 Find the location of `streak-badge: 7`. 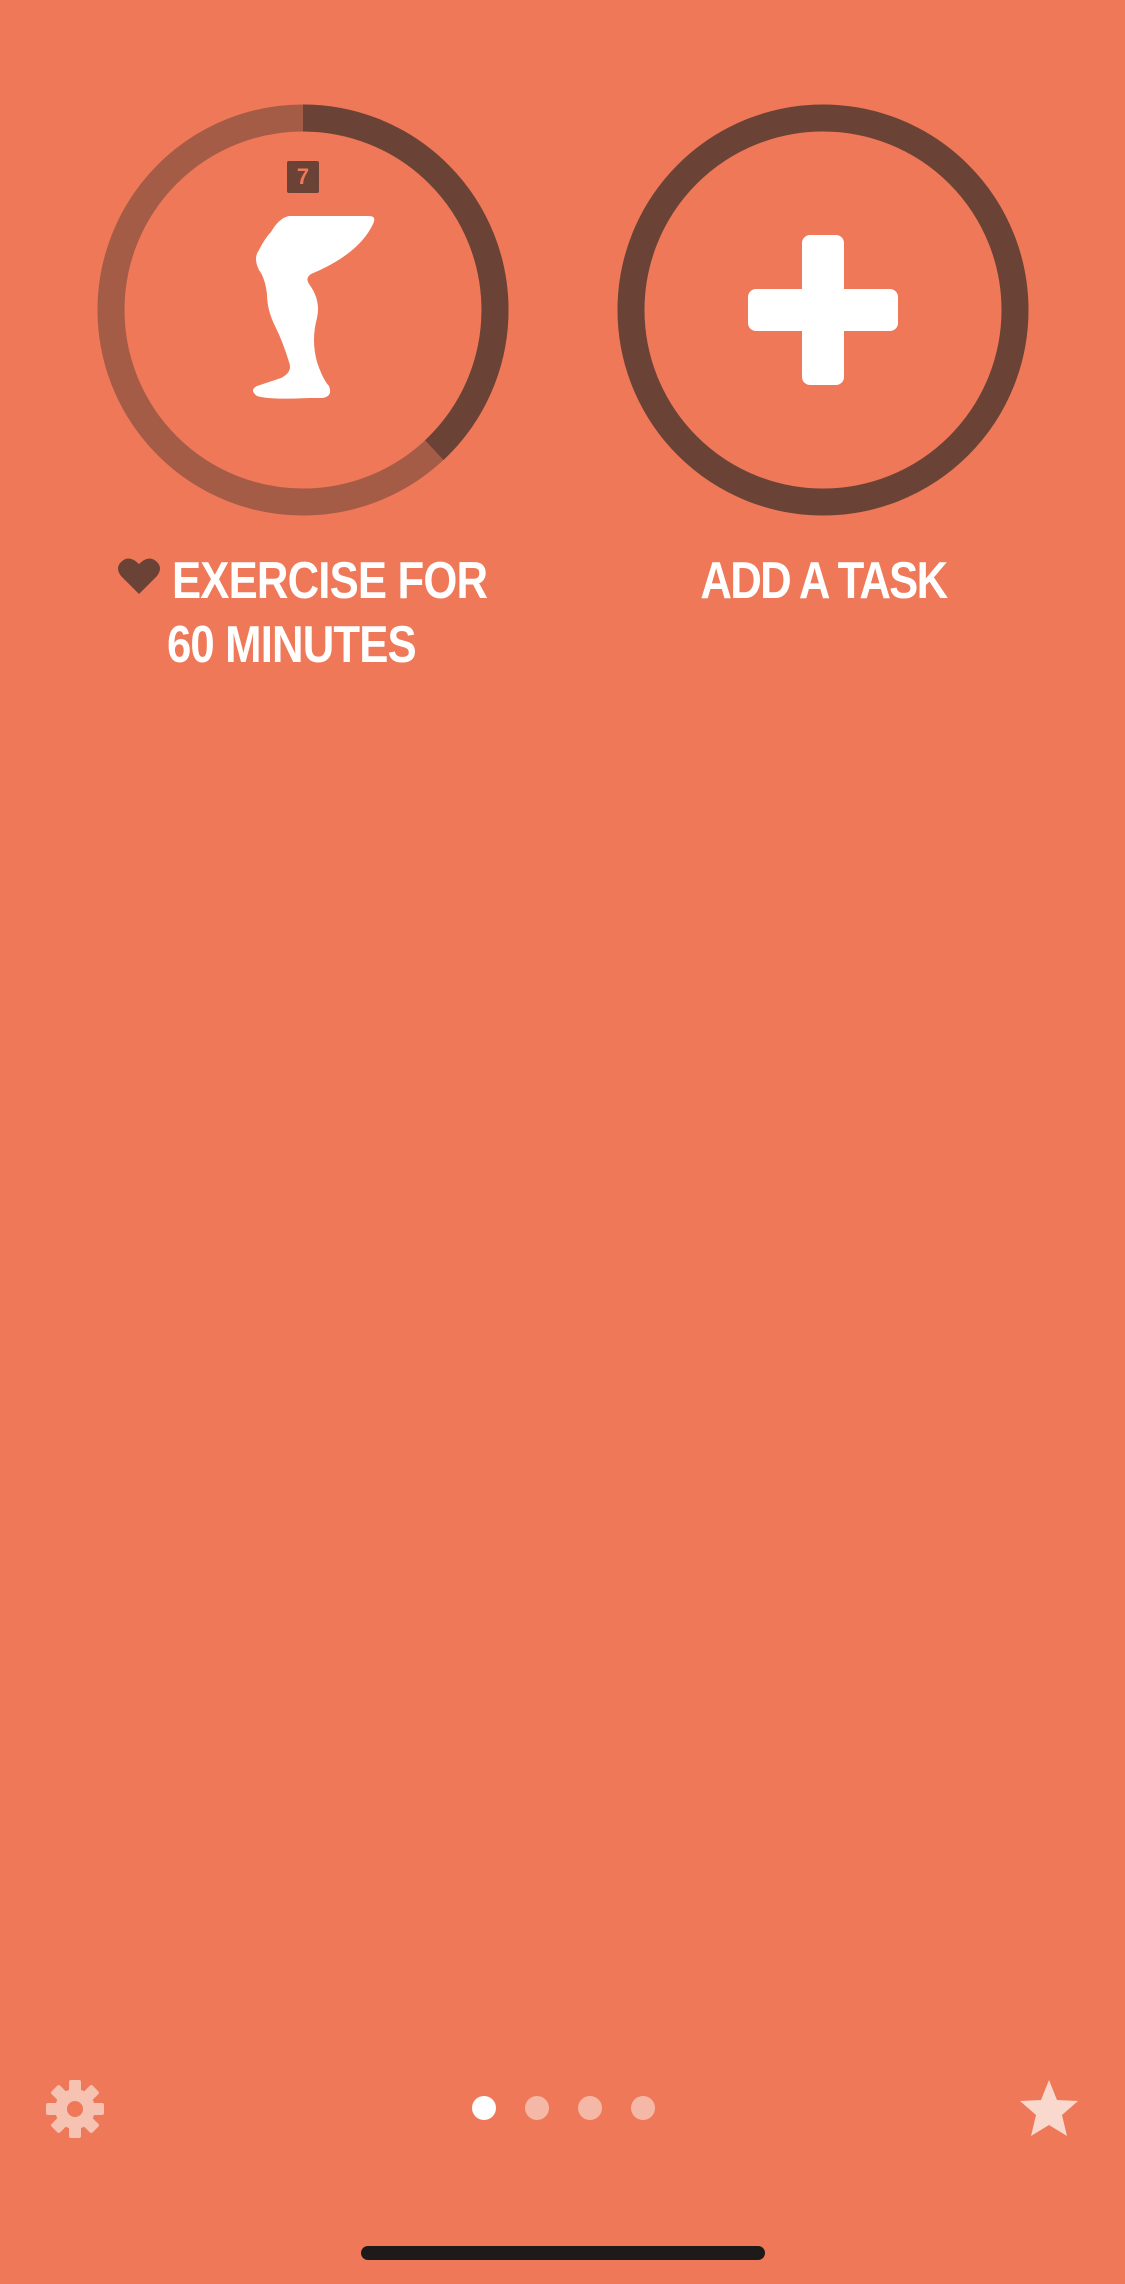

streak-badge: 7 is located at coordinates (303, 177).